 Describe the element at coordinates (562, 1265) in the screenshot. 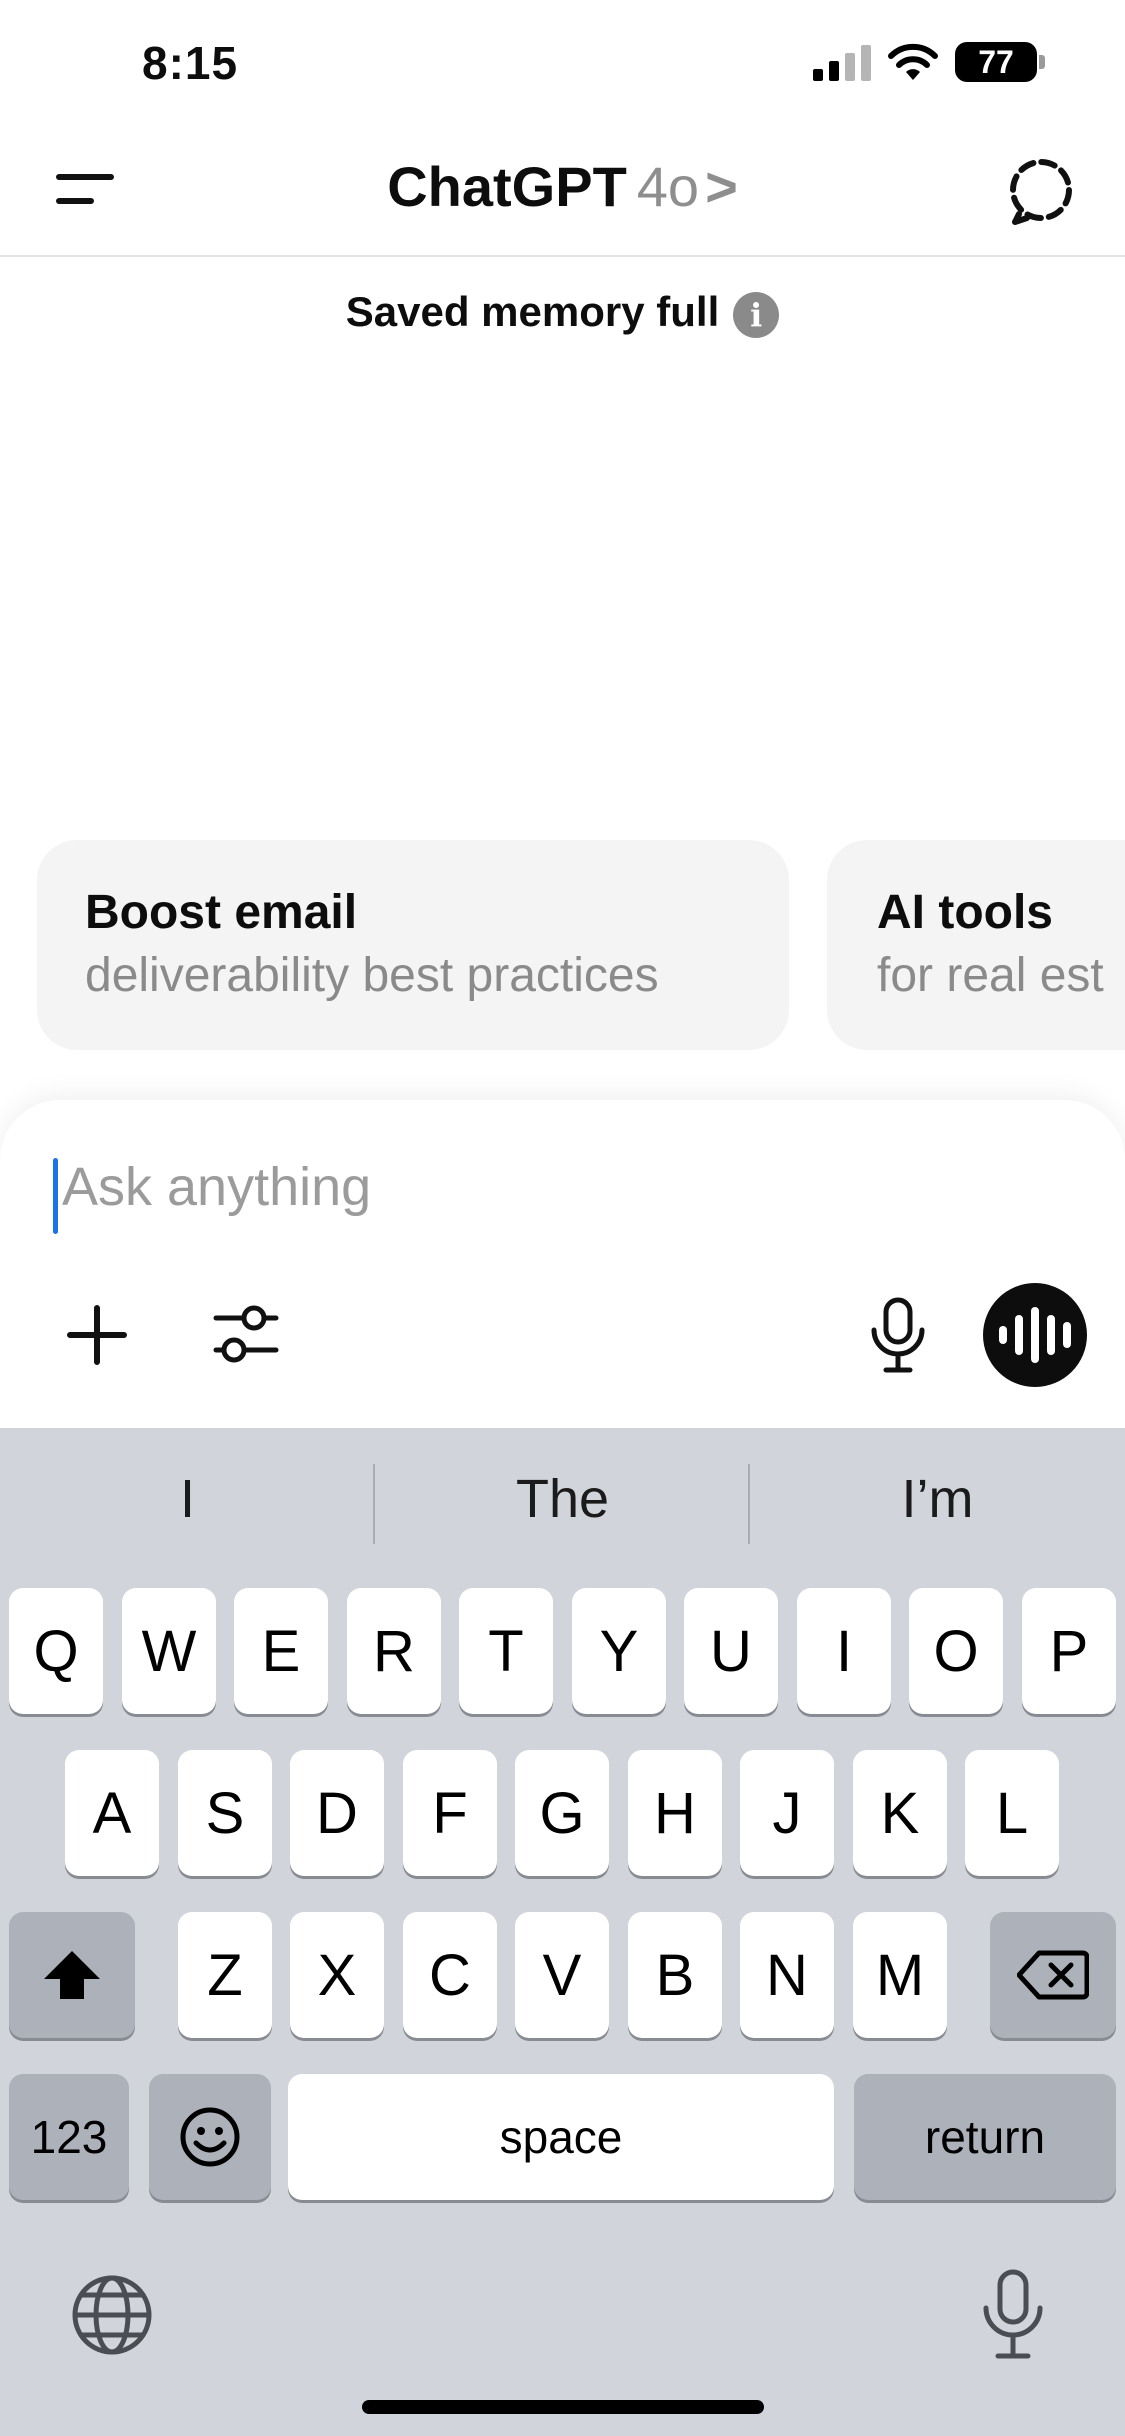

I see `composer` at that location.